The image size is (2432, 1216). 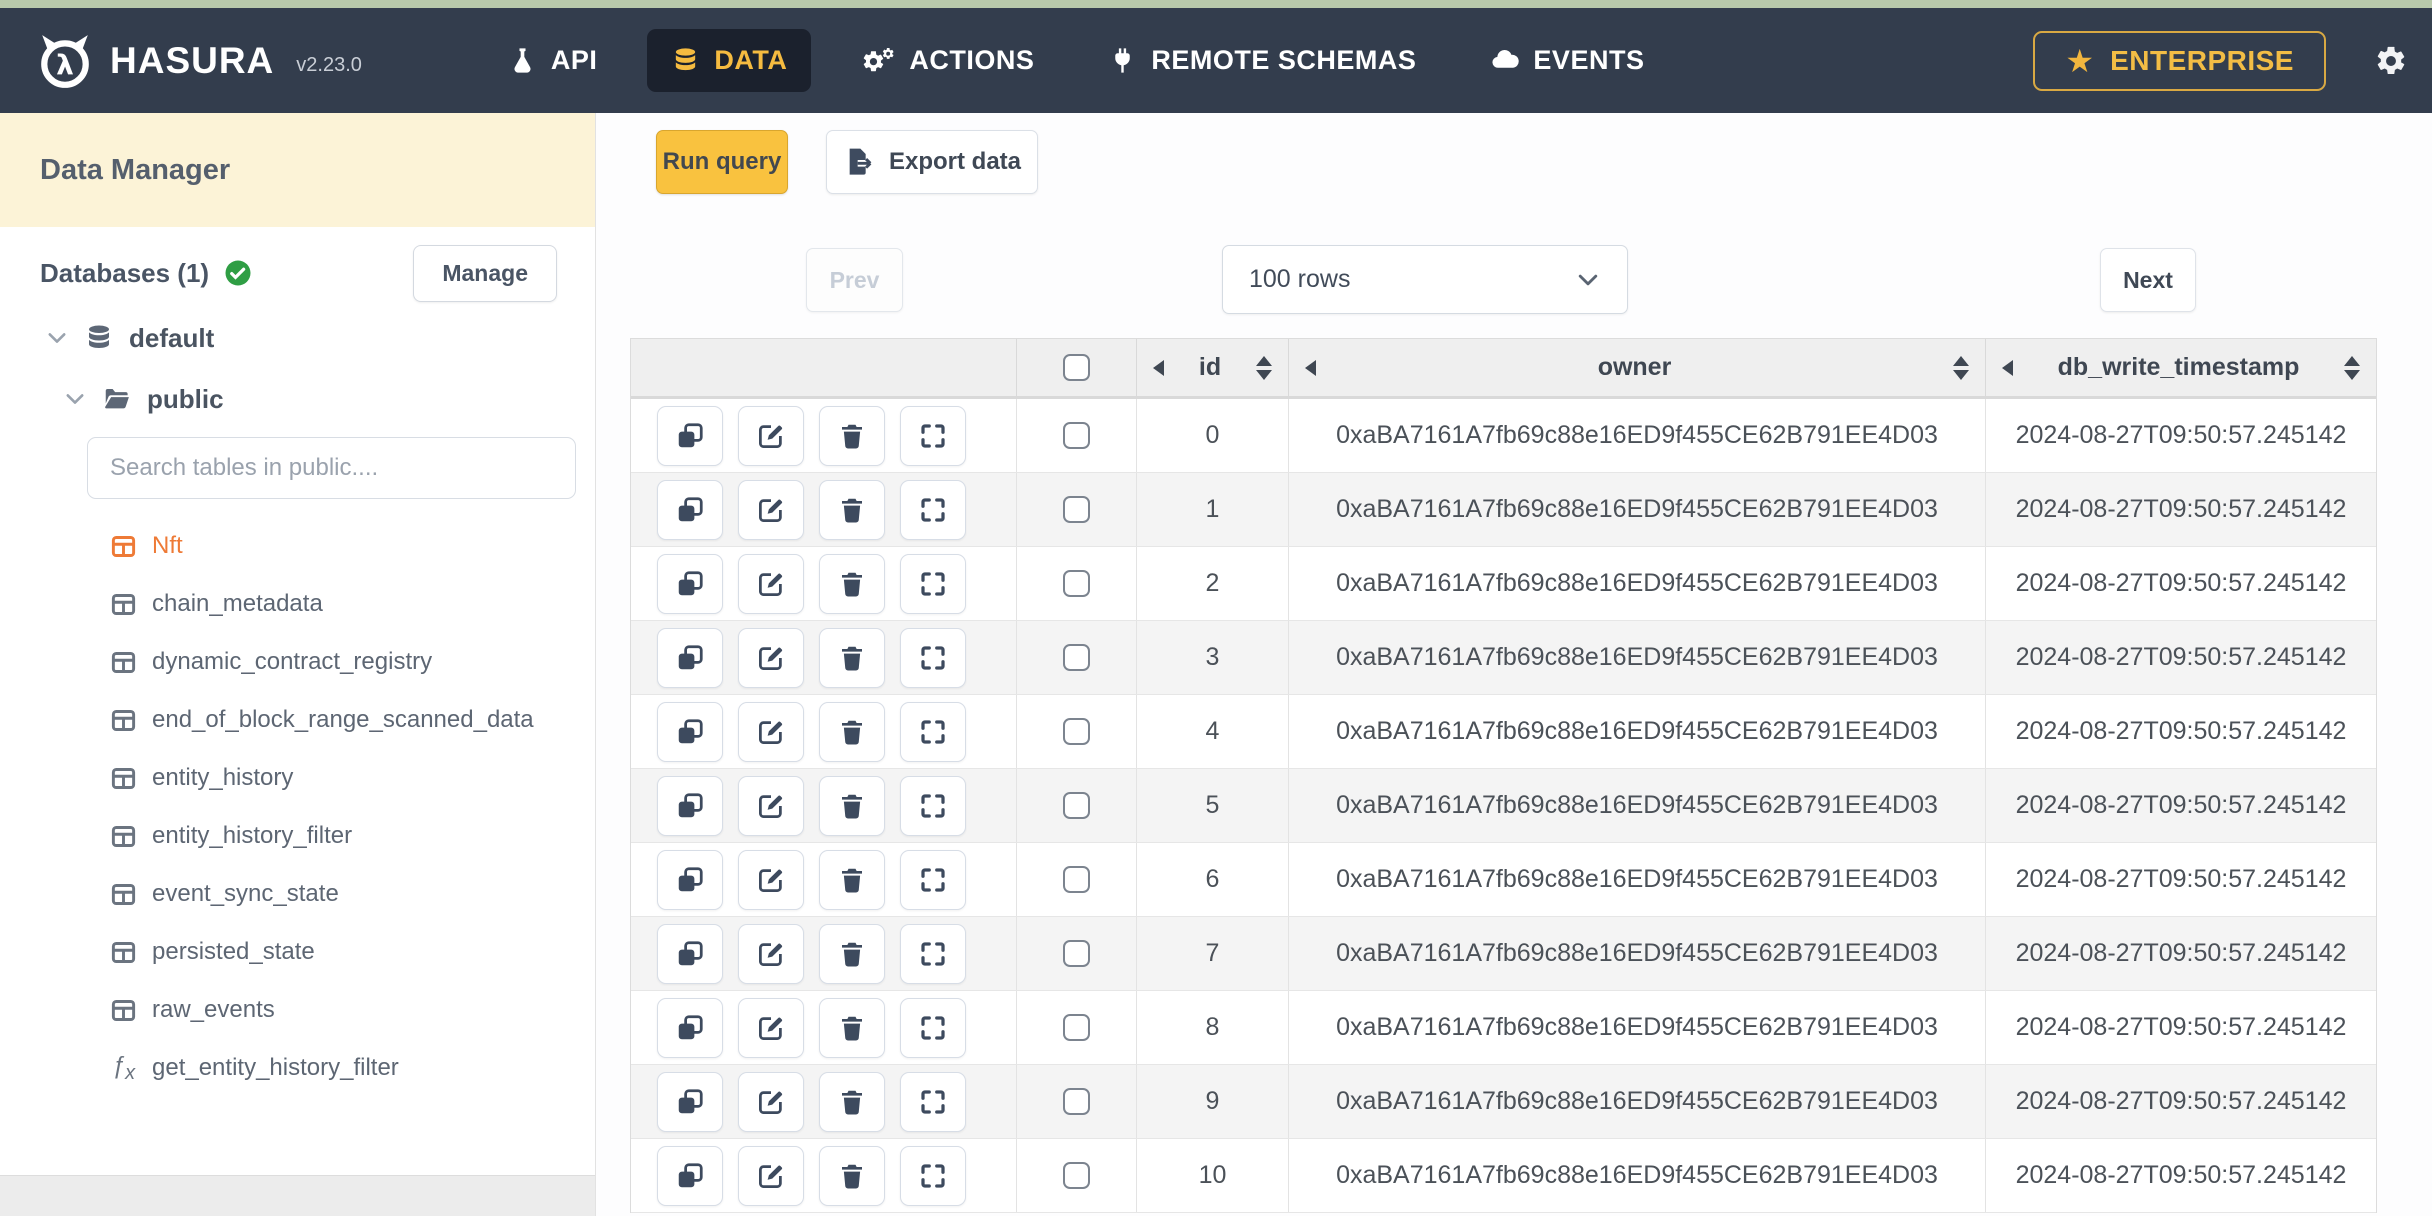 I want to click on tree-node-schema-public: public, so click(x=143, y=399).